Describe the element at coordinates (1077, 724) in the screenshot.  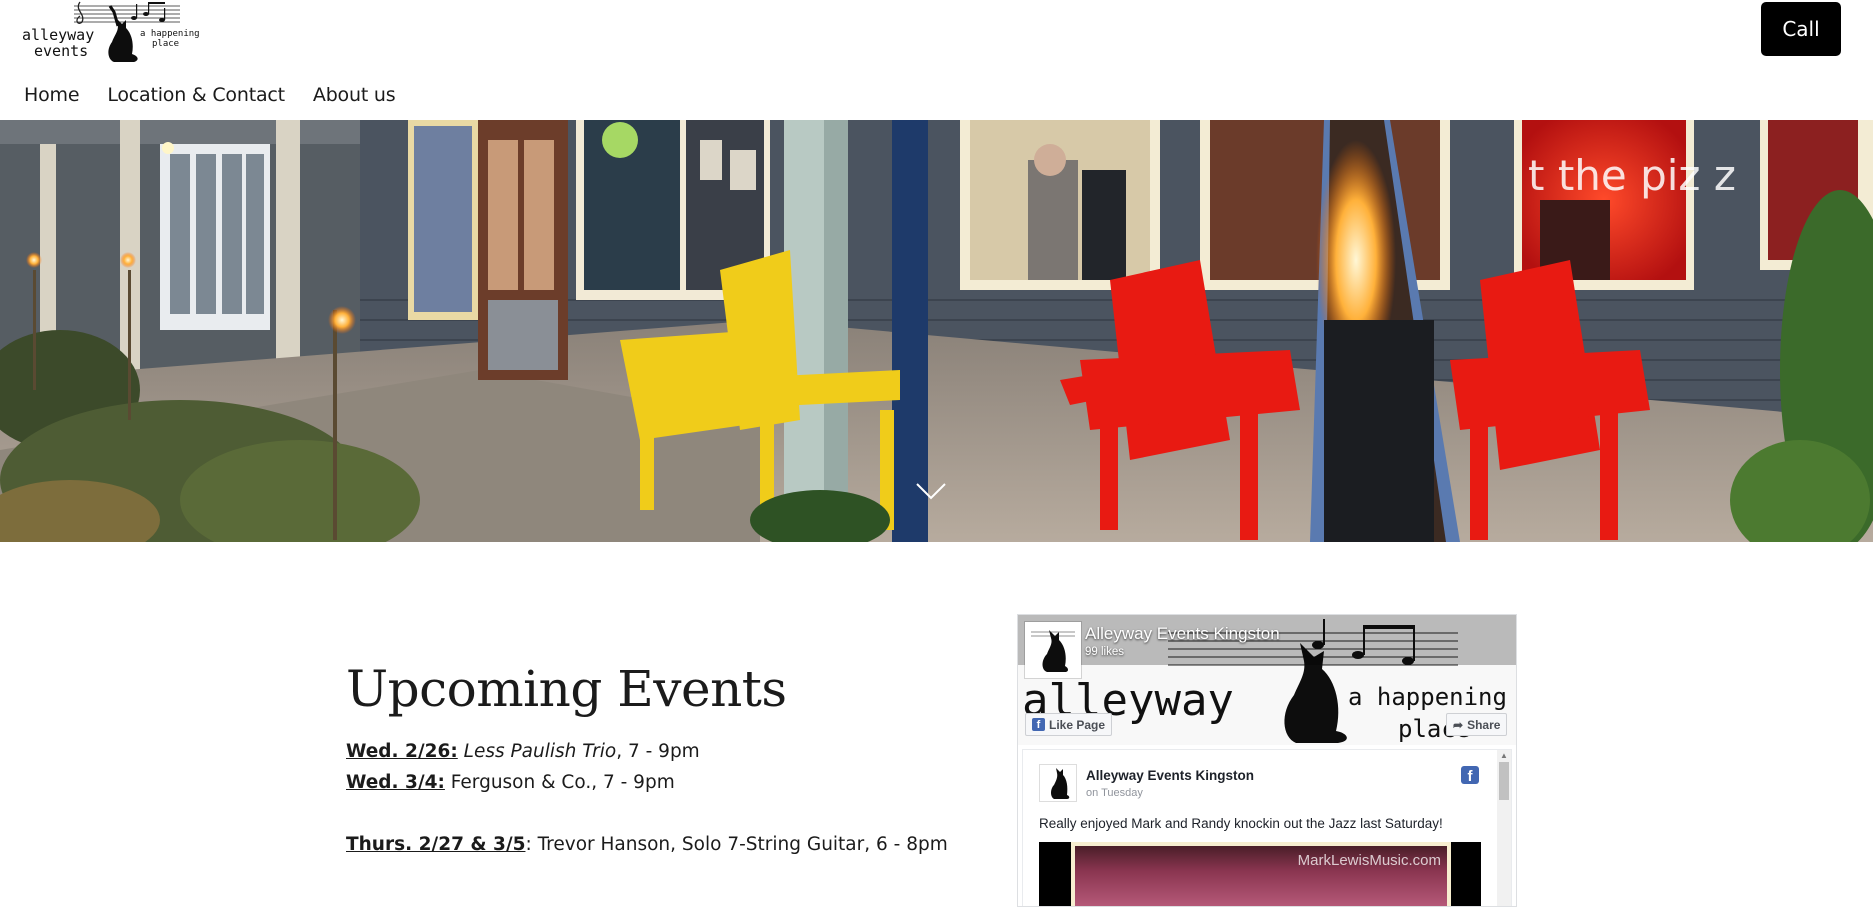
I see `like-page-label: Like Page` at that location.